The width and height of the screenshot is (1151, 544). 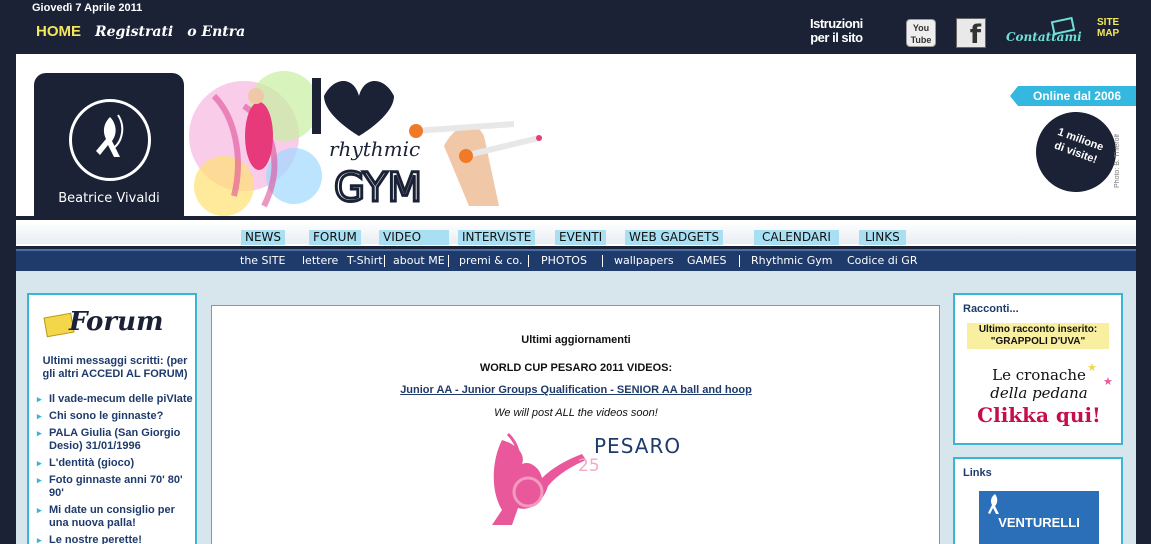 I want to click on site-logo: Beatrice Vivaldi, so click(x=109, y=144).